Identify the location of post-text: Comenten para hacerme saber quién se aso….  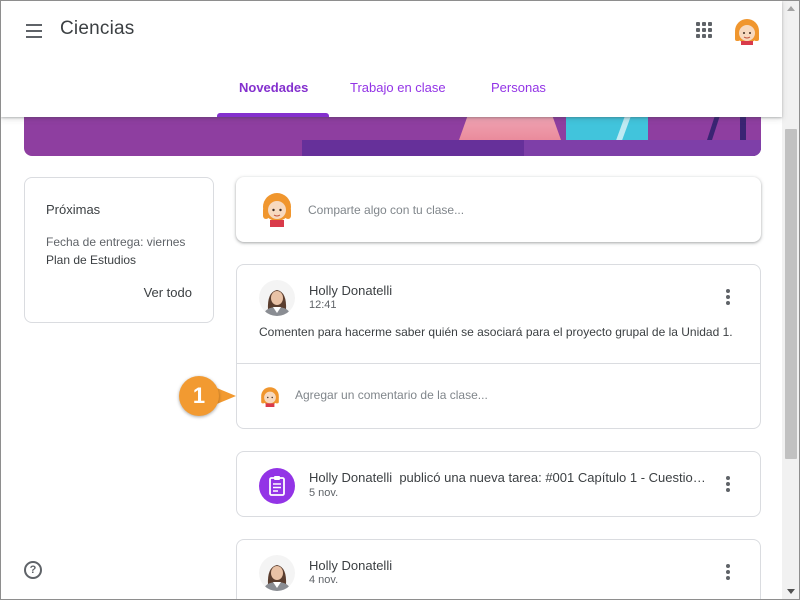
(496, 332).